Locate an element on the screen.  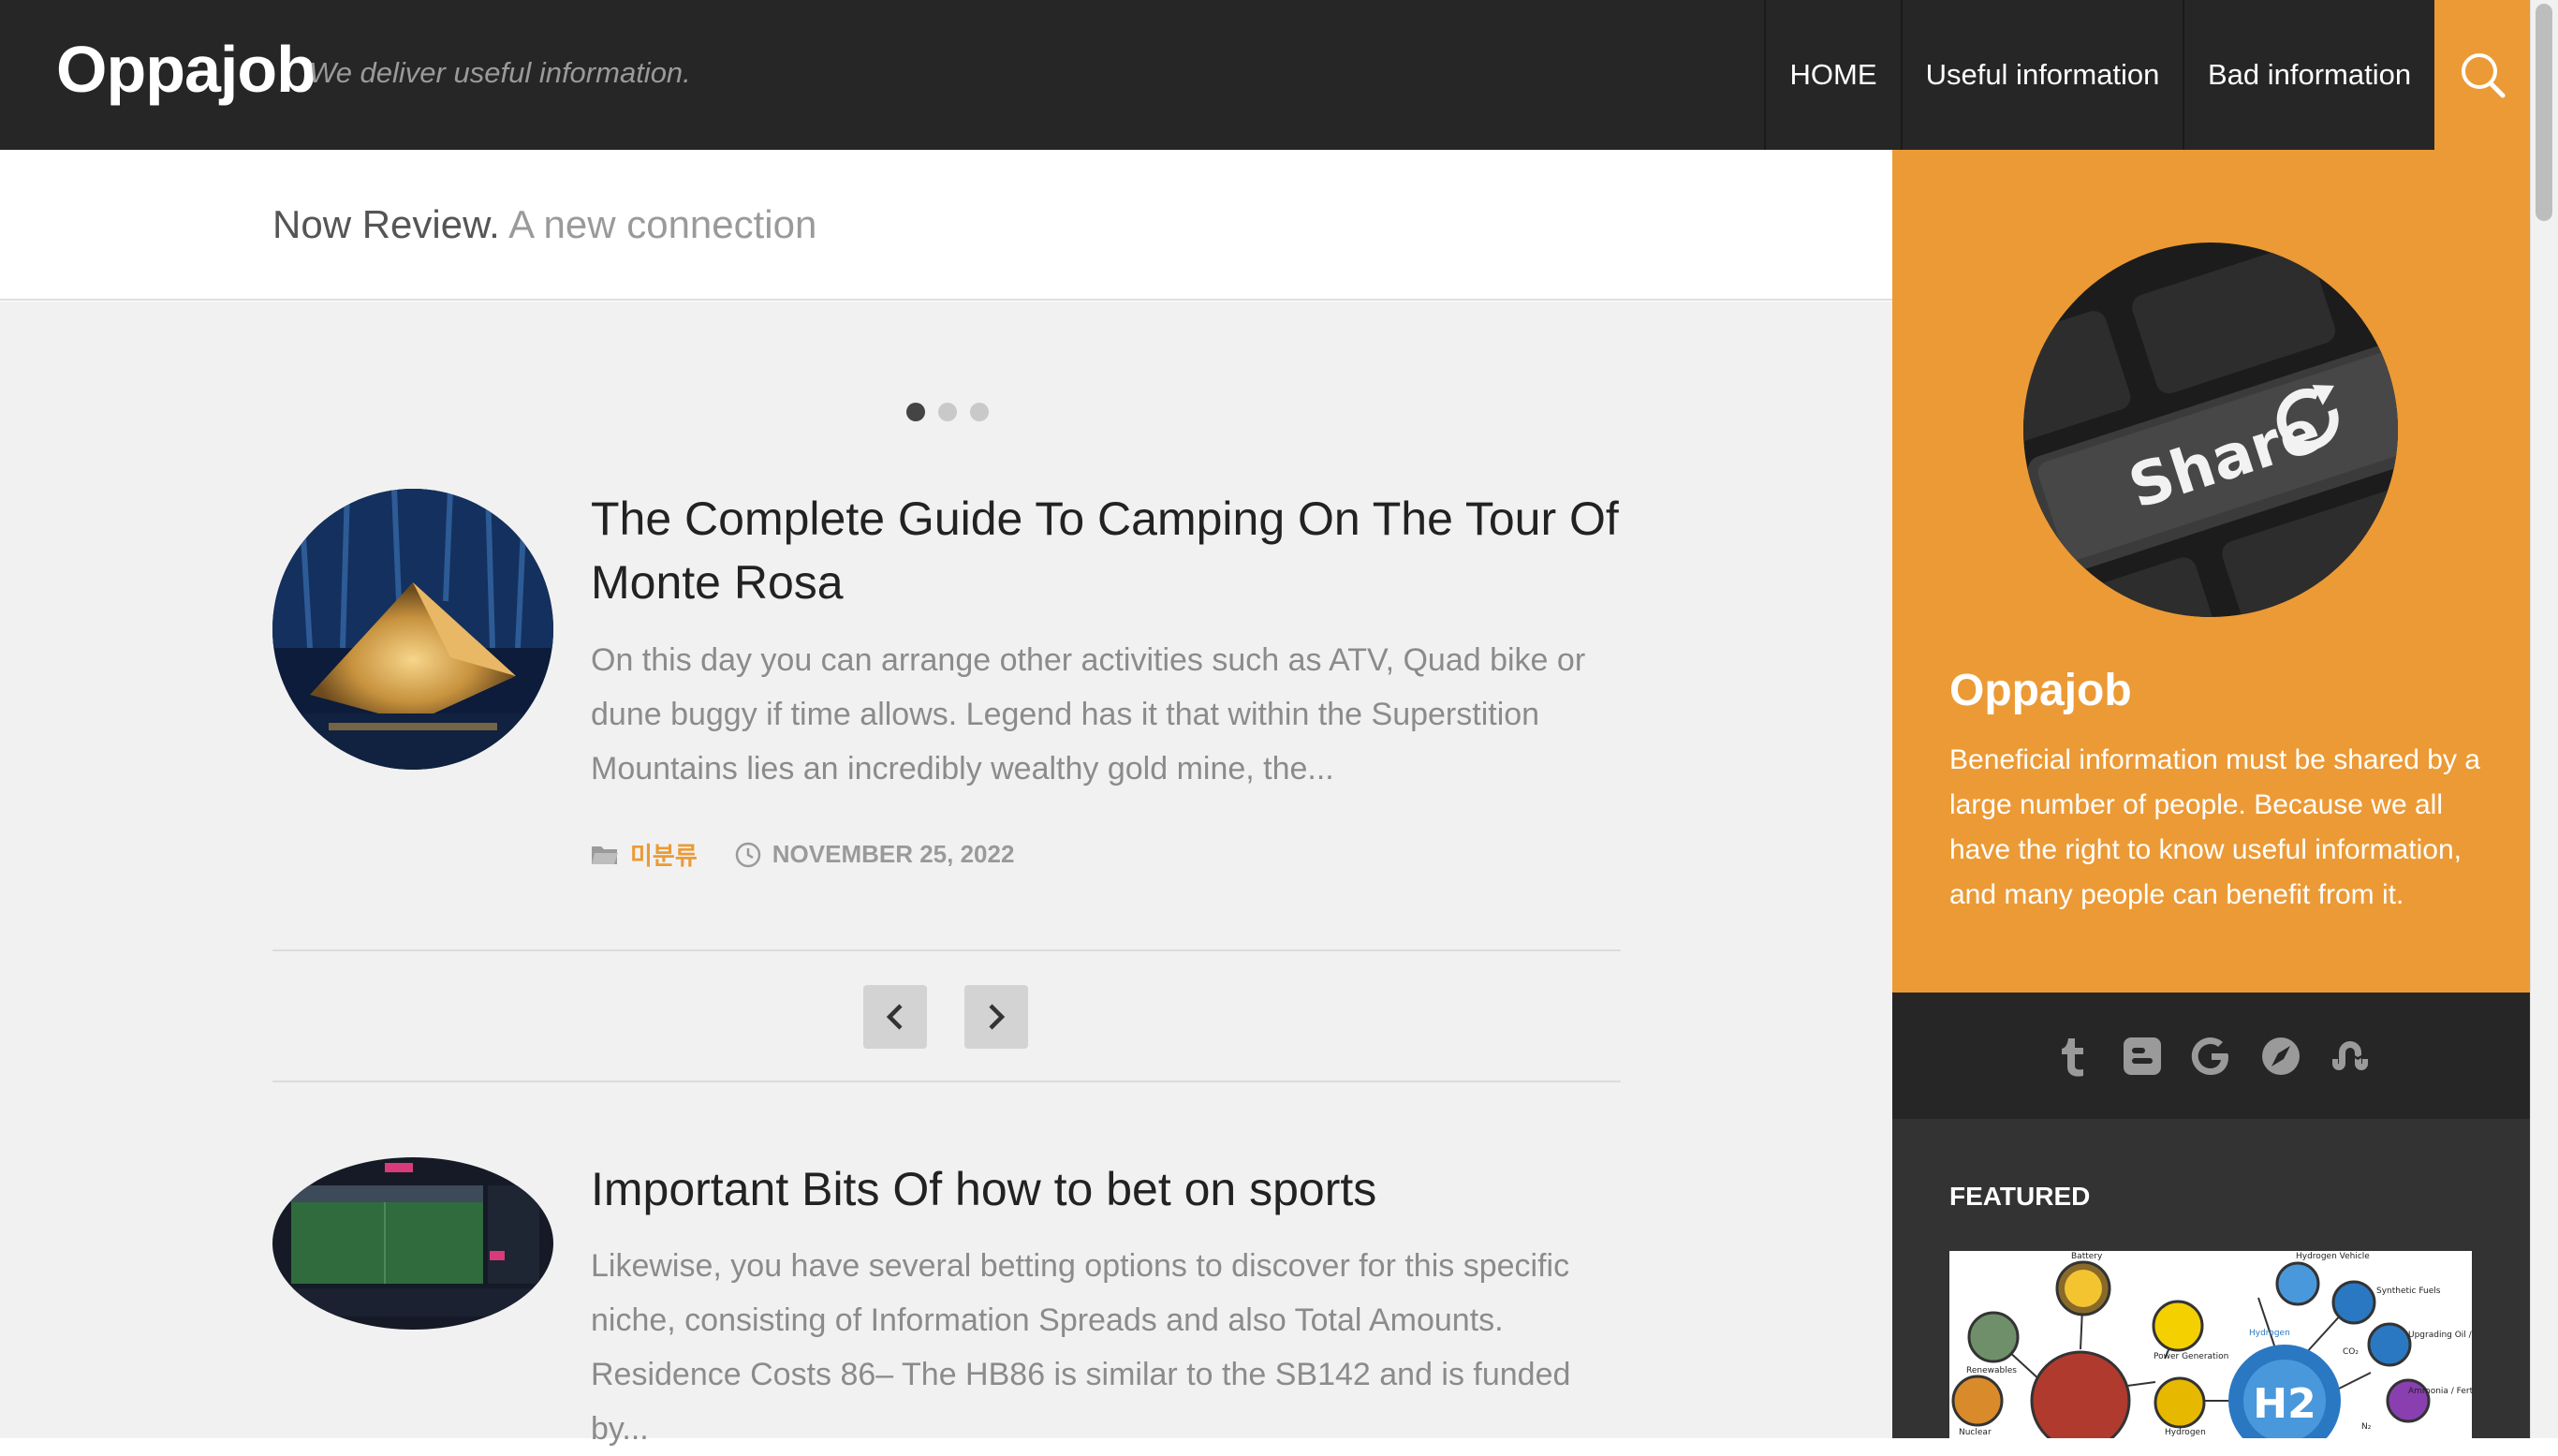
compass-icon is located at coordinates (2280, 1056).